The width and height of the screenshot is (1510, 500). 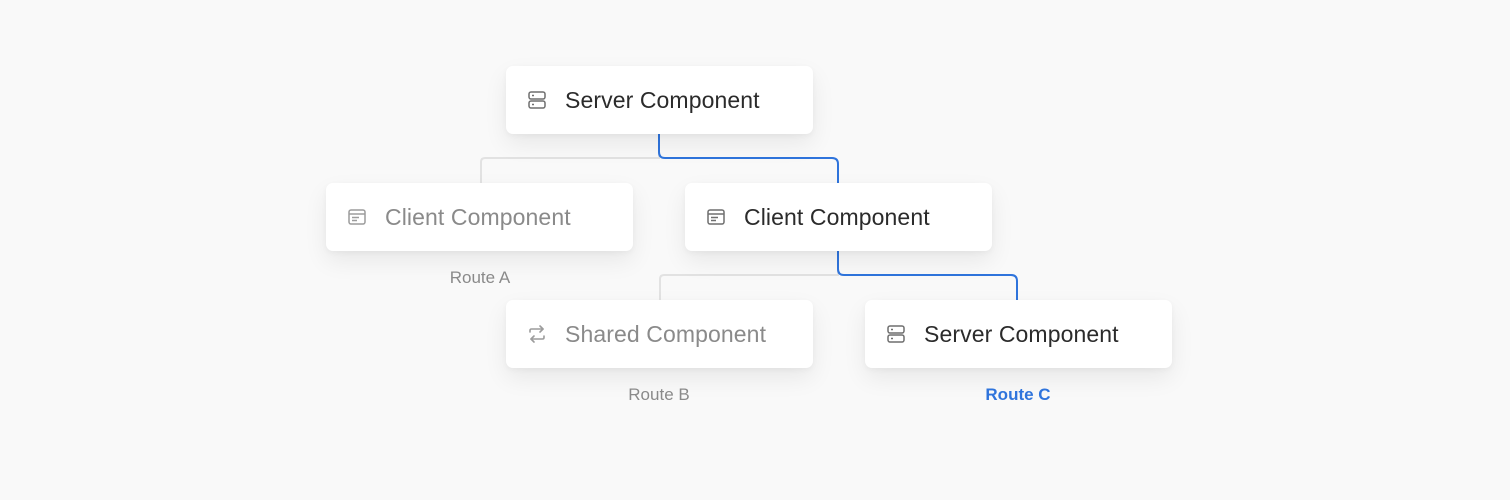 What do you see at coordinates (748, 158) in the screenshot?
I see `connector-top-to-client-b` at bounding box center [748, 158].